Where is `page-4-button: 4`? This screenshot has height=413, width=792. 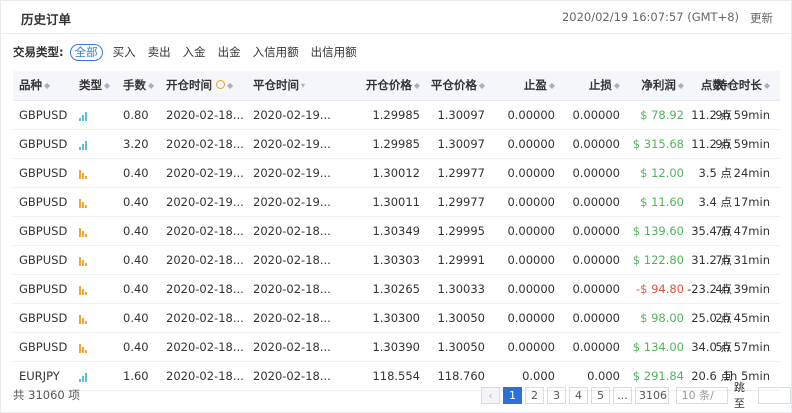 page-4-button: 4 is located at coordinates (578, 395).